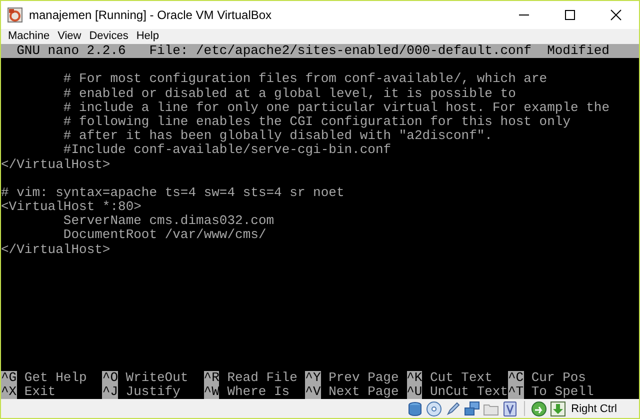  Describe the element at coordinates (313, 377) in the screenshot. I see `shortcut-key: ^Y` at that location.